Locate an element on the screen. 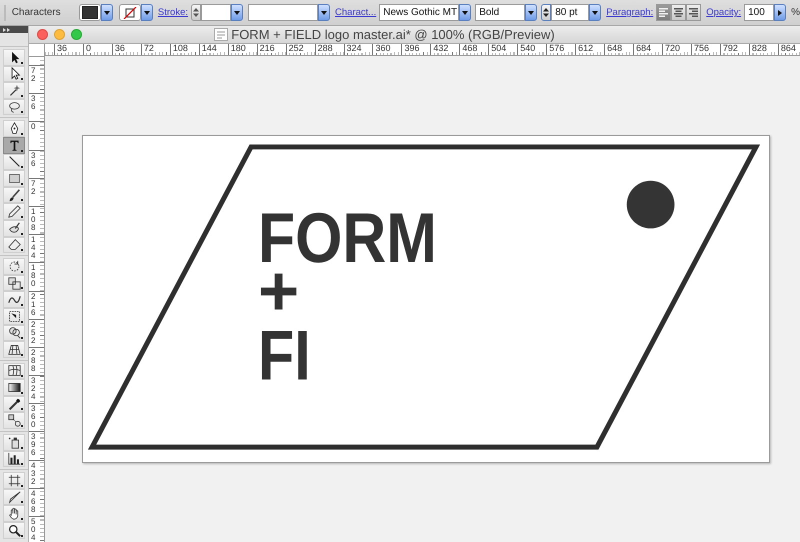 The image size is (800, 542). hand-icon is located at coordinates (14, 513).